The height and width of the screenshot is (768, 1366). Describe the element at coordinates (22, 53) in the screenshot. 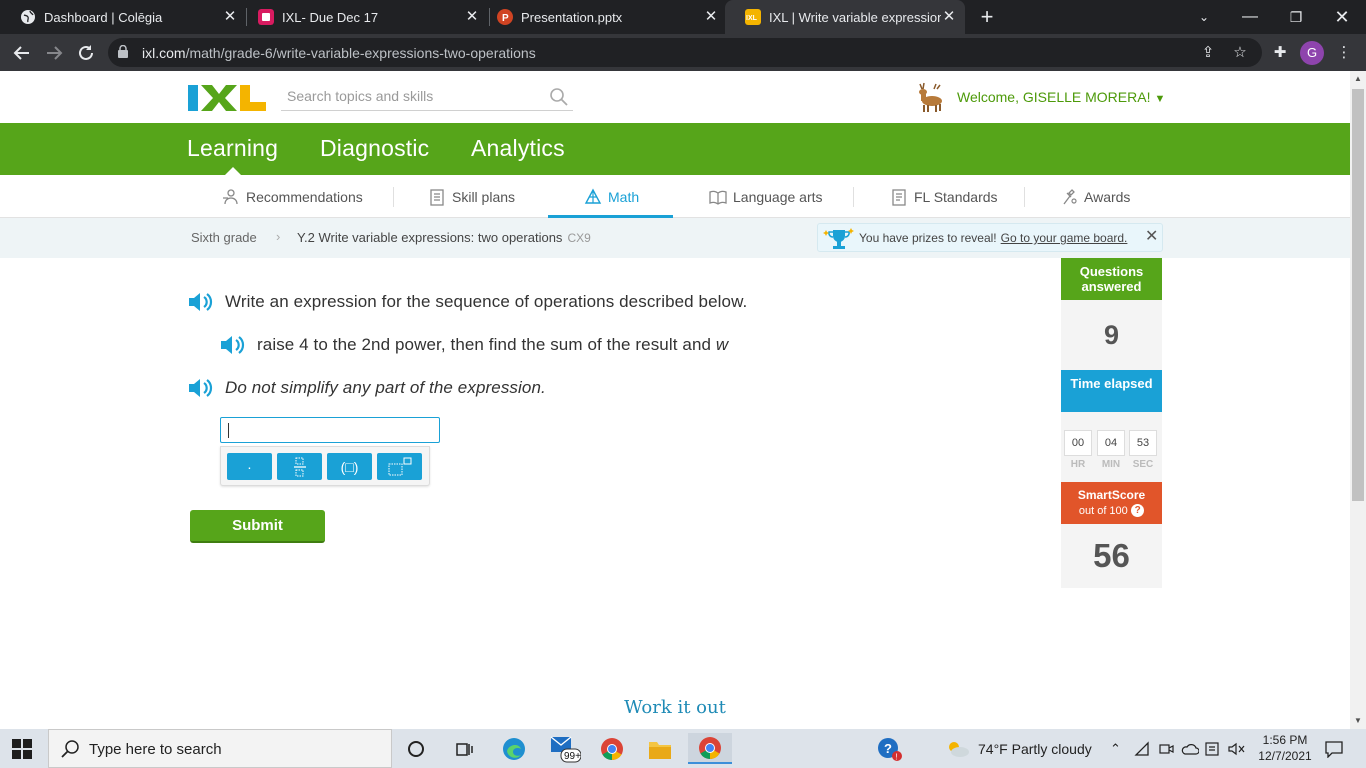

I see `back-arrow-icon` at that location.